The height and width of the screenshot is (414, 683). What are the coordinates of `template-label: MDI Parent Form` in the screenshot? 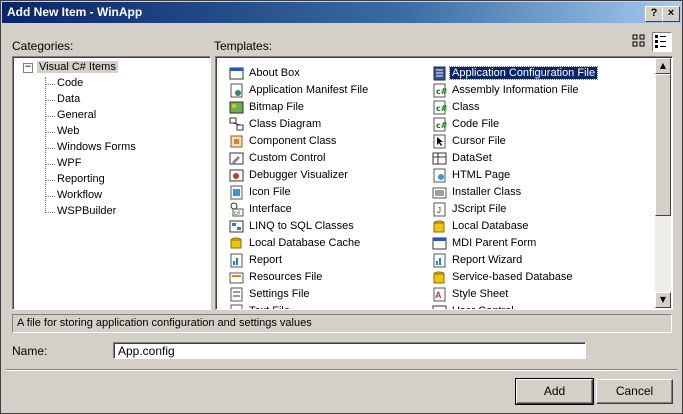 It's located at (494, 243).